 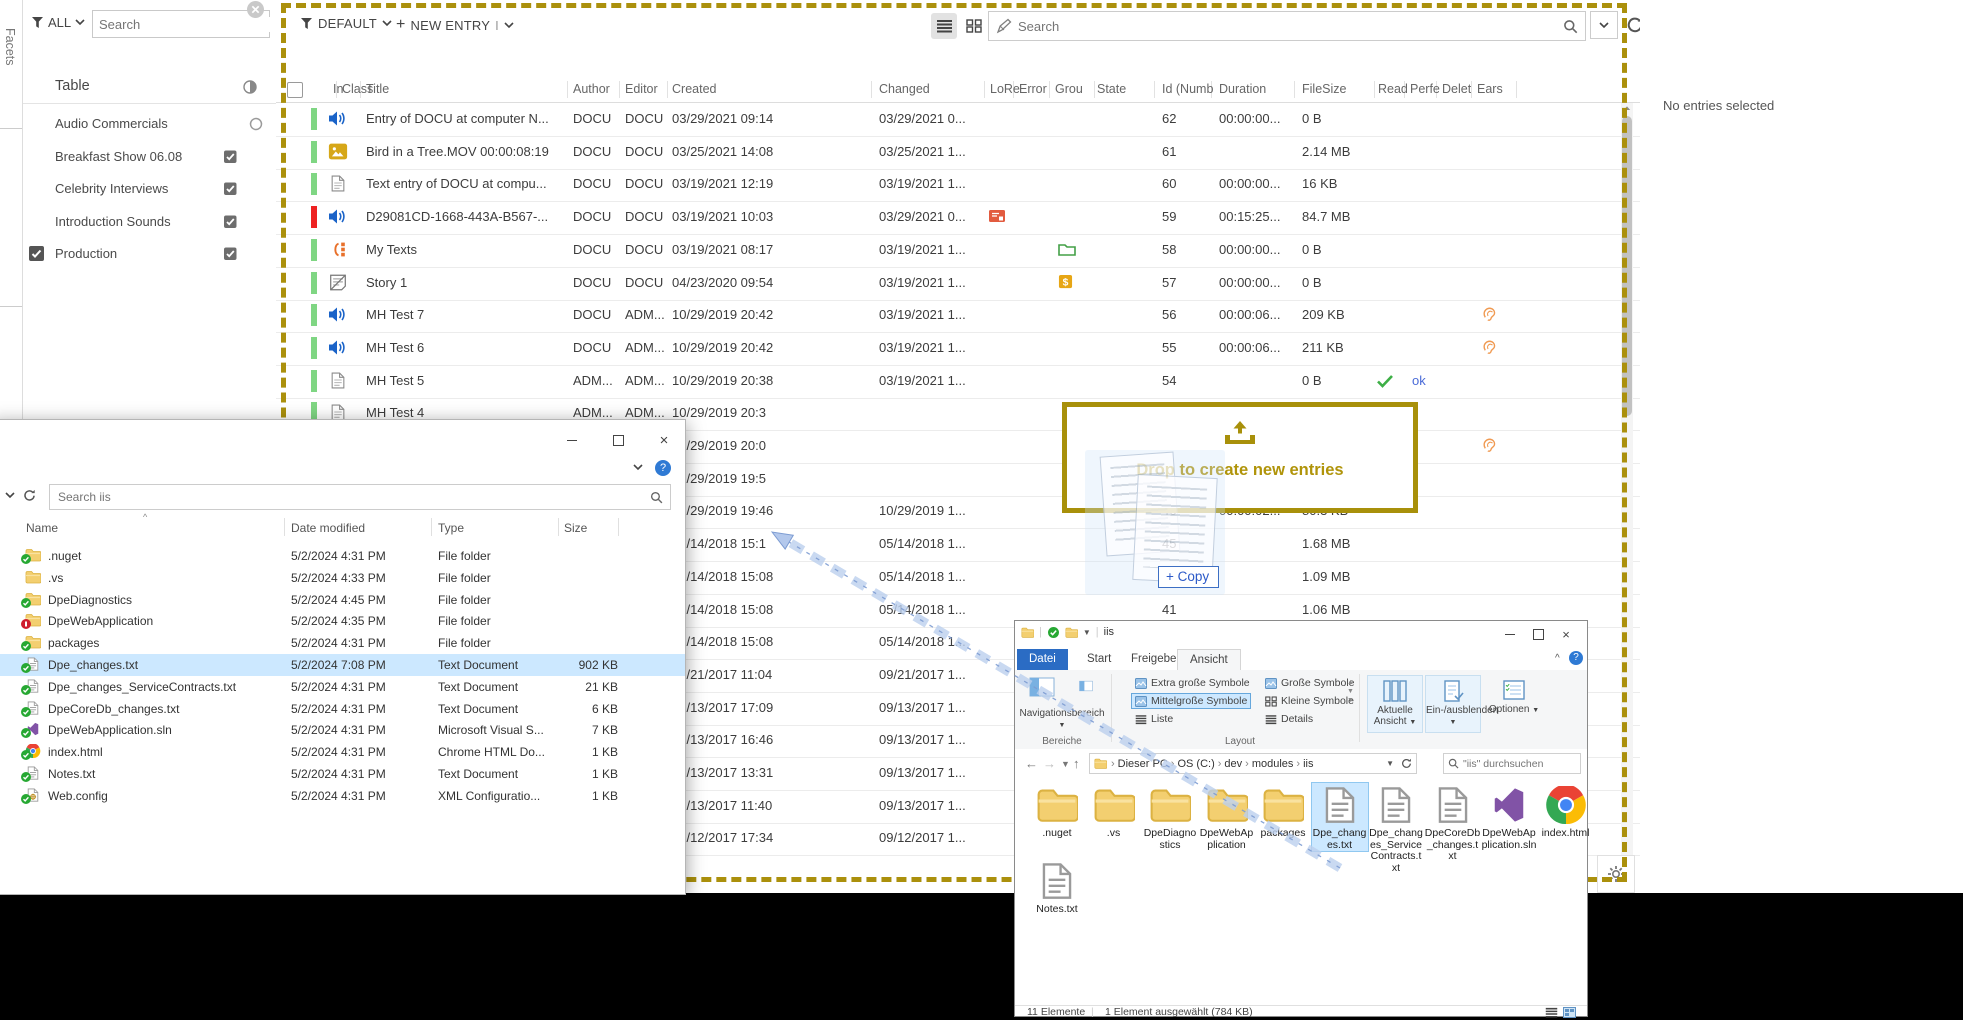 I want to click on breadcrumb: › Dieser PC › OS (C:) › dev › modules › iis ▼, so click(x=1253, y=763).